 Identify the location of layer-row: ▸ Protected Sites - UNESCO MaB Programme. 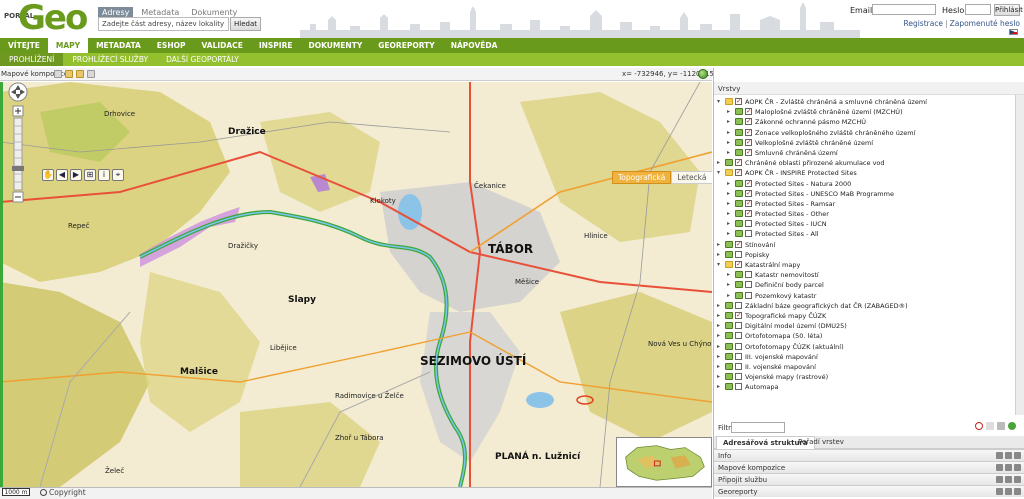
(865, 193).